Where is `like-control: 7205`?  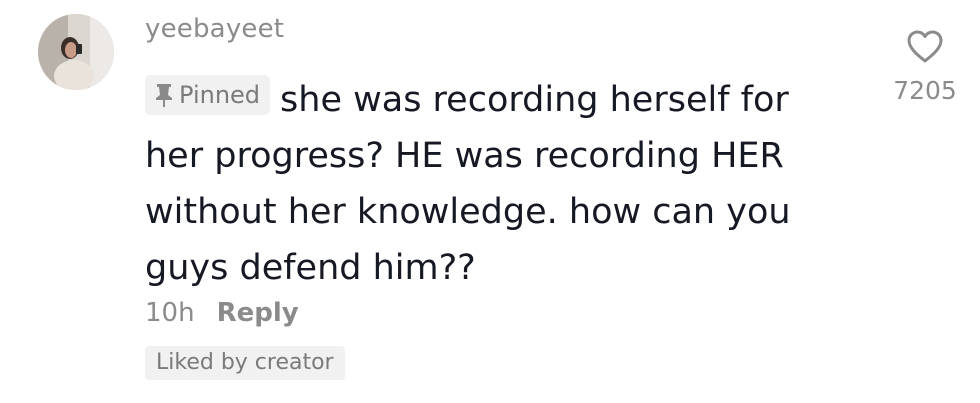 like-control: 7205 is located at coordinates (925, 67).